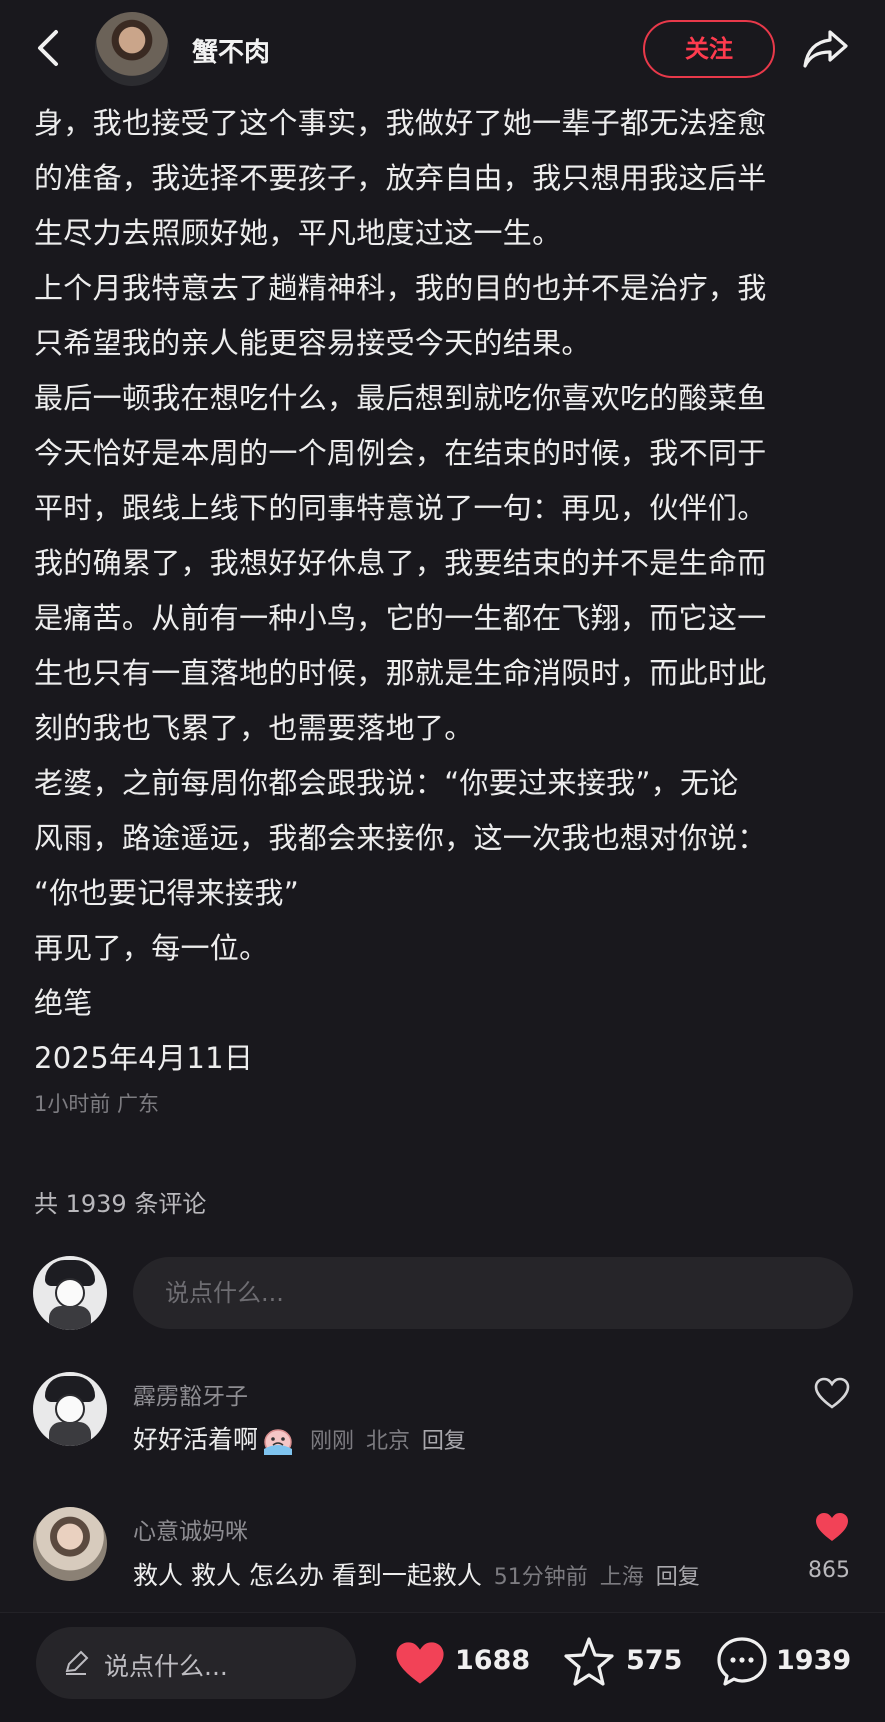 The image size is (885, 1722). I want to click on follow-button: 关注, so click(709, 49).